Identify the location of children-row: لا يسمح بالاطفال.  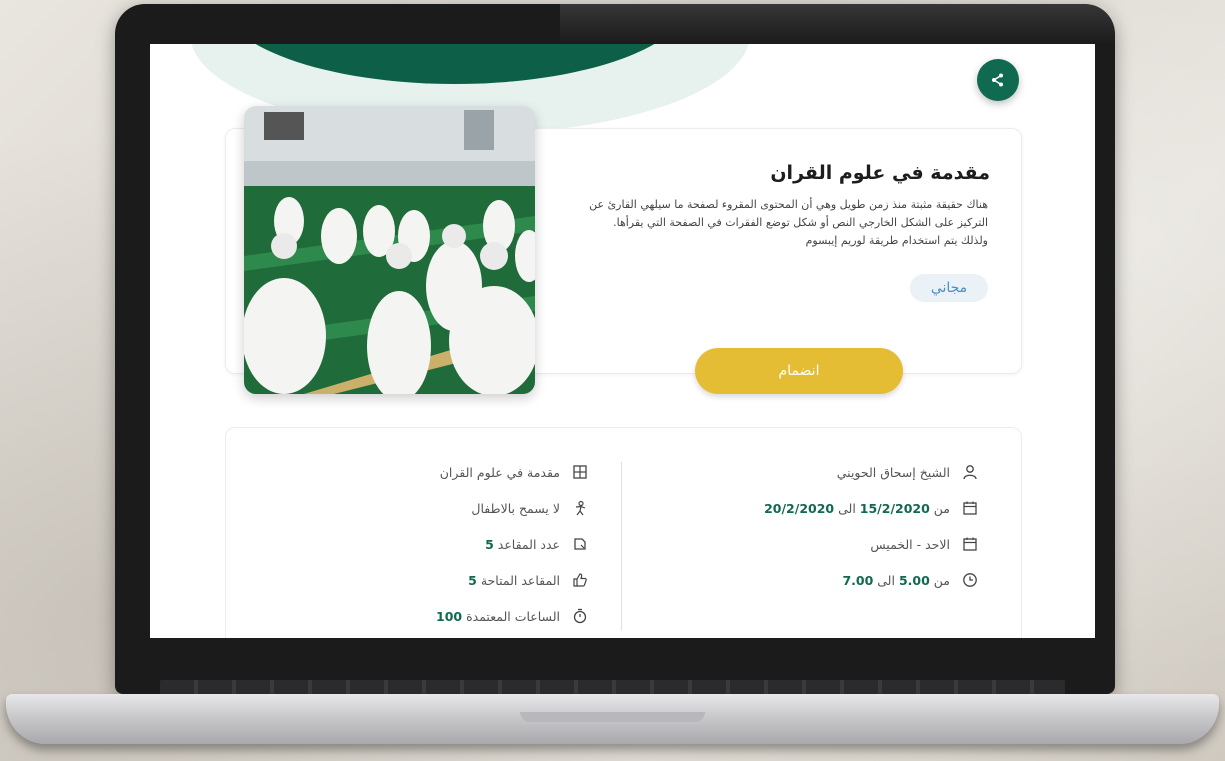
(530, 508).